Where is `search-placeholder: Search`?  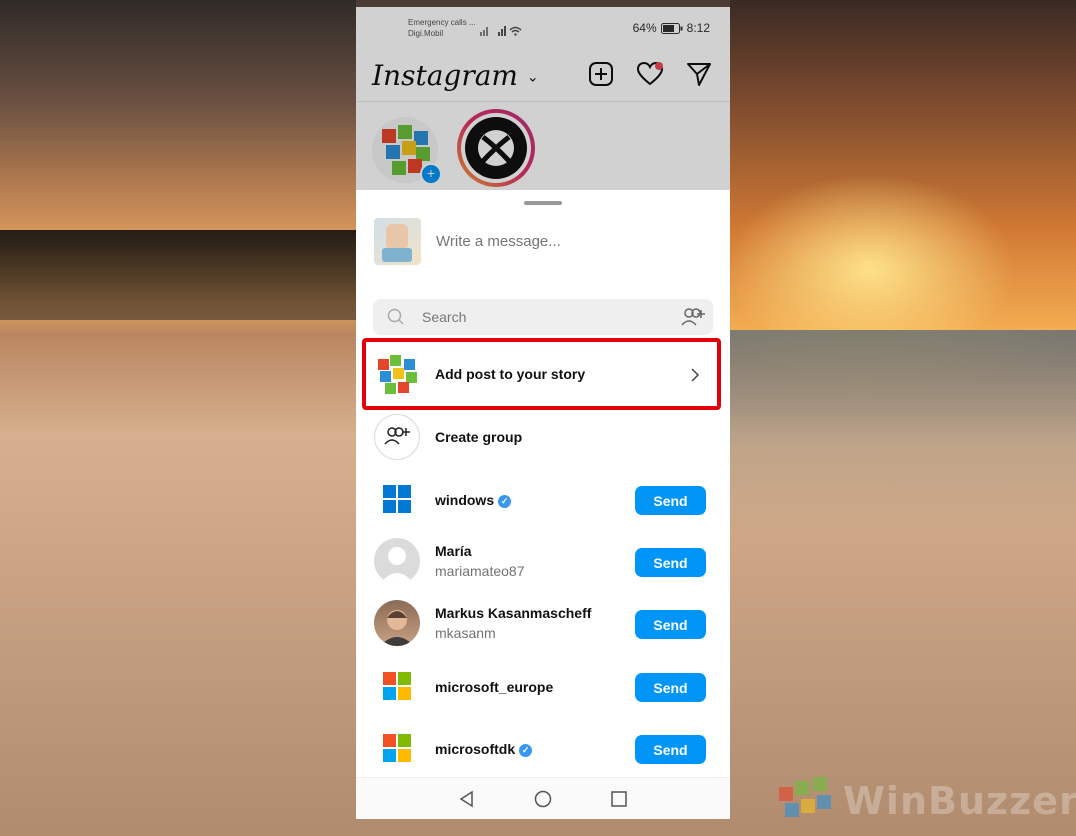 search-placeholder: Search is located at coordinates (444, 317).